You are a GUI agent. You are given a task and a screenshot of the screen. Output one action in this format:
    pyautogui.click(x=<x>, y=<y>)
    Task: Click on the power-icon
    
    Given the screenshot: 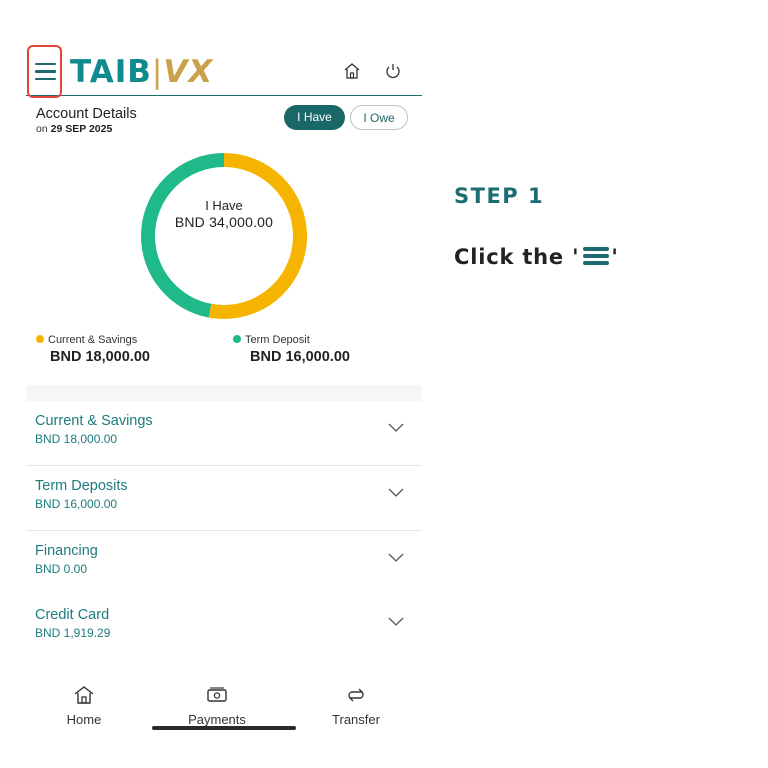 What is the action you would take?
    pyautogui.click(x=393, y=71)
    